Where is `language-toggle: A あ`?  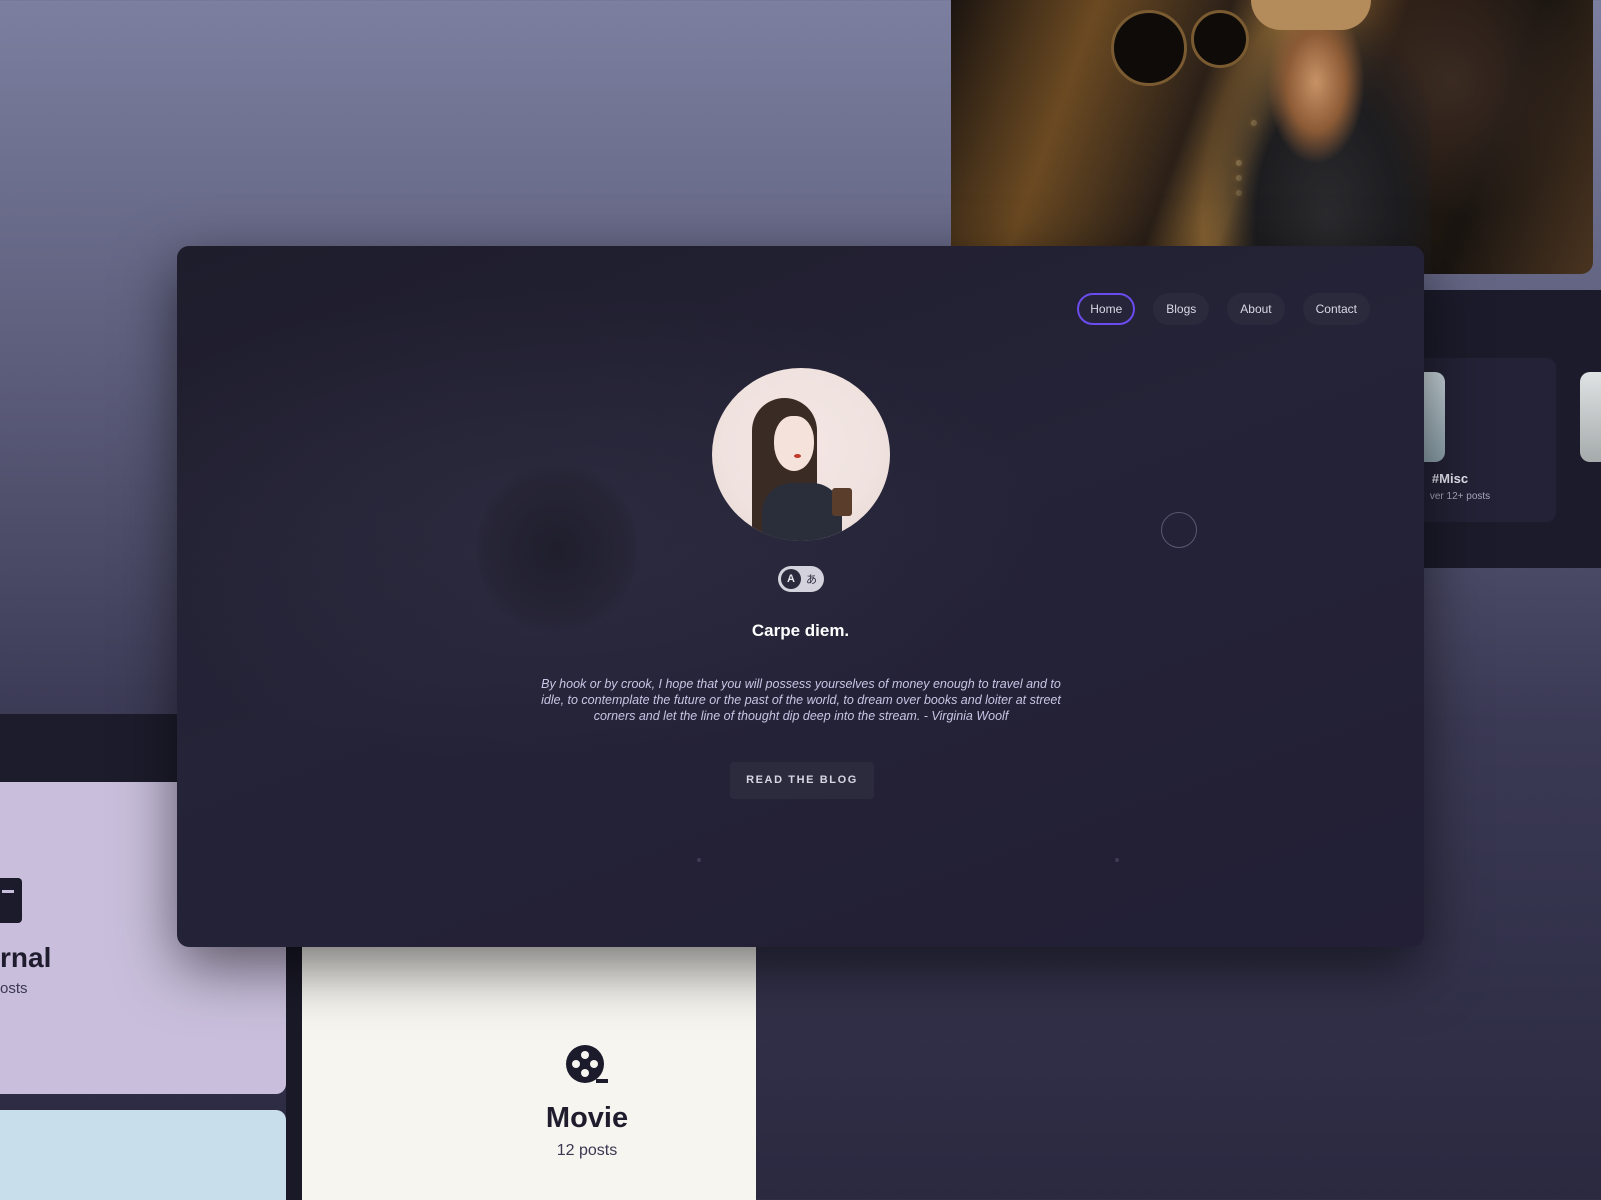 language-toggle: A あ is located at coordinates (801, 579).